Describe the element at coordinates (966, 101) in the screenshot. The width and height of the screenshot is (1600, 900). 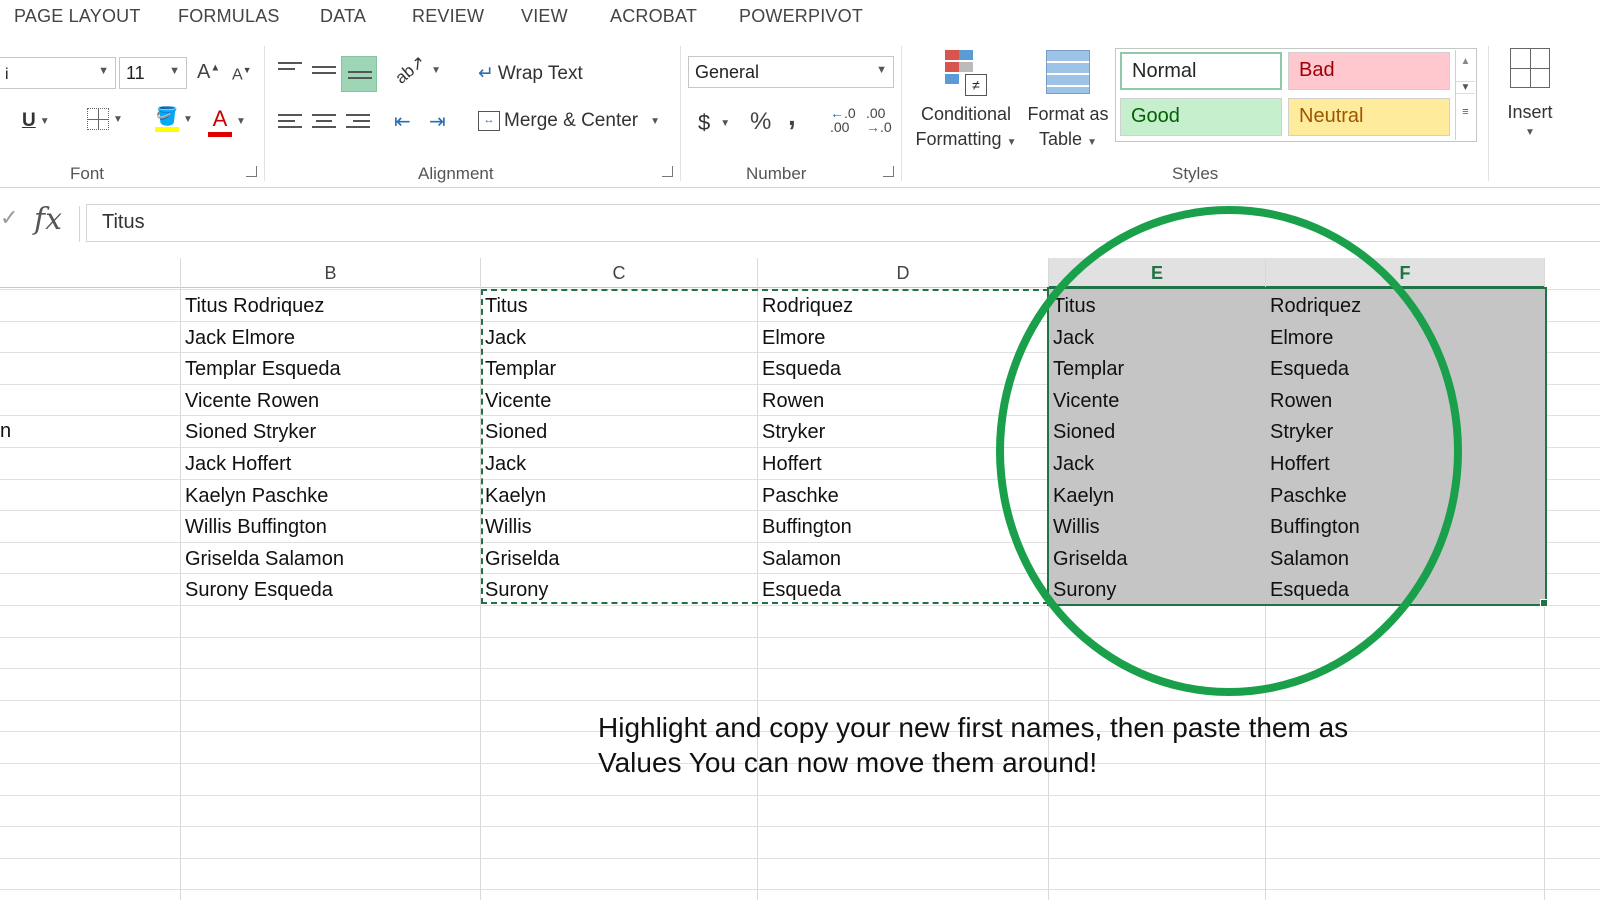
I see `conditional-formatting-button: ≠ Conditional Formatting ▼` at that location.